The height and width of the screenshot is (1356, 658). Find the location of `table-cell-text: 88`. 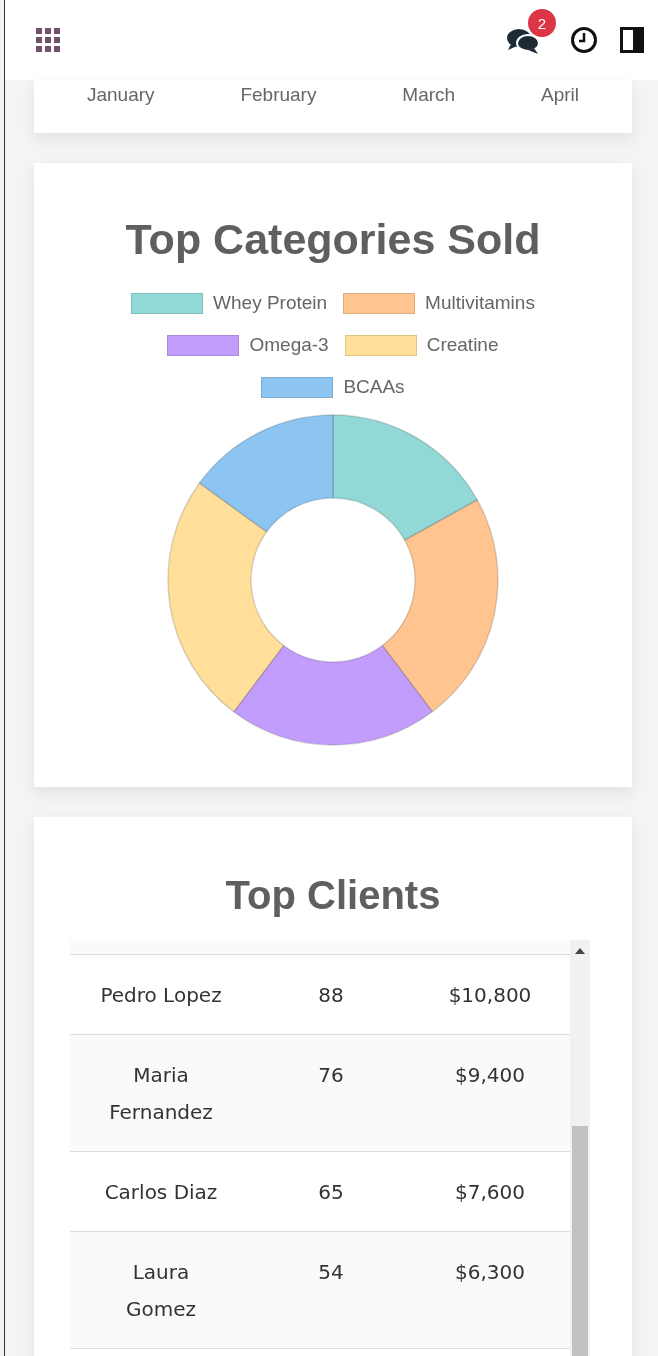

table-cell-text: 88 is located at coordinates (331, 995).